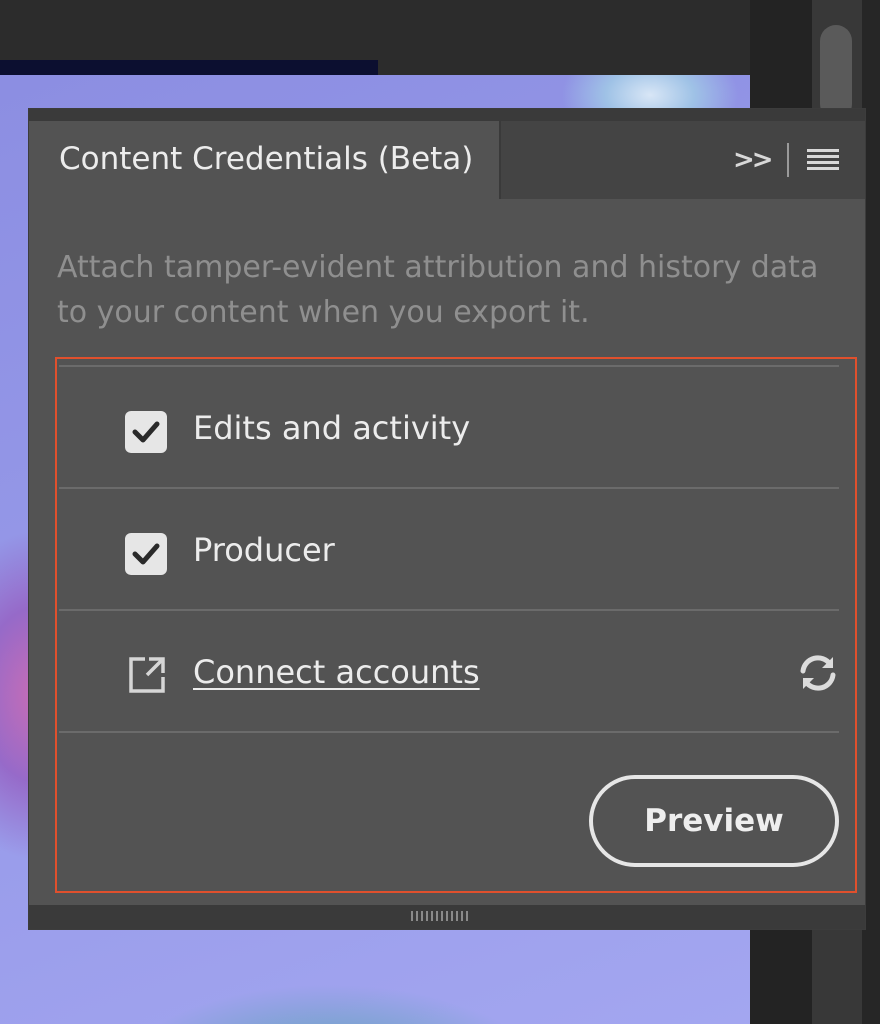 The image size is (880, 1024). I want to click on row-divider, so click(449, 732).